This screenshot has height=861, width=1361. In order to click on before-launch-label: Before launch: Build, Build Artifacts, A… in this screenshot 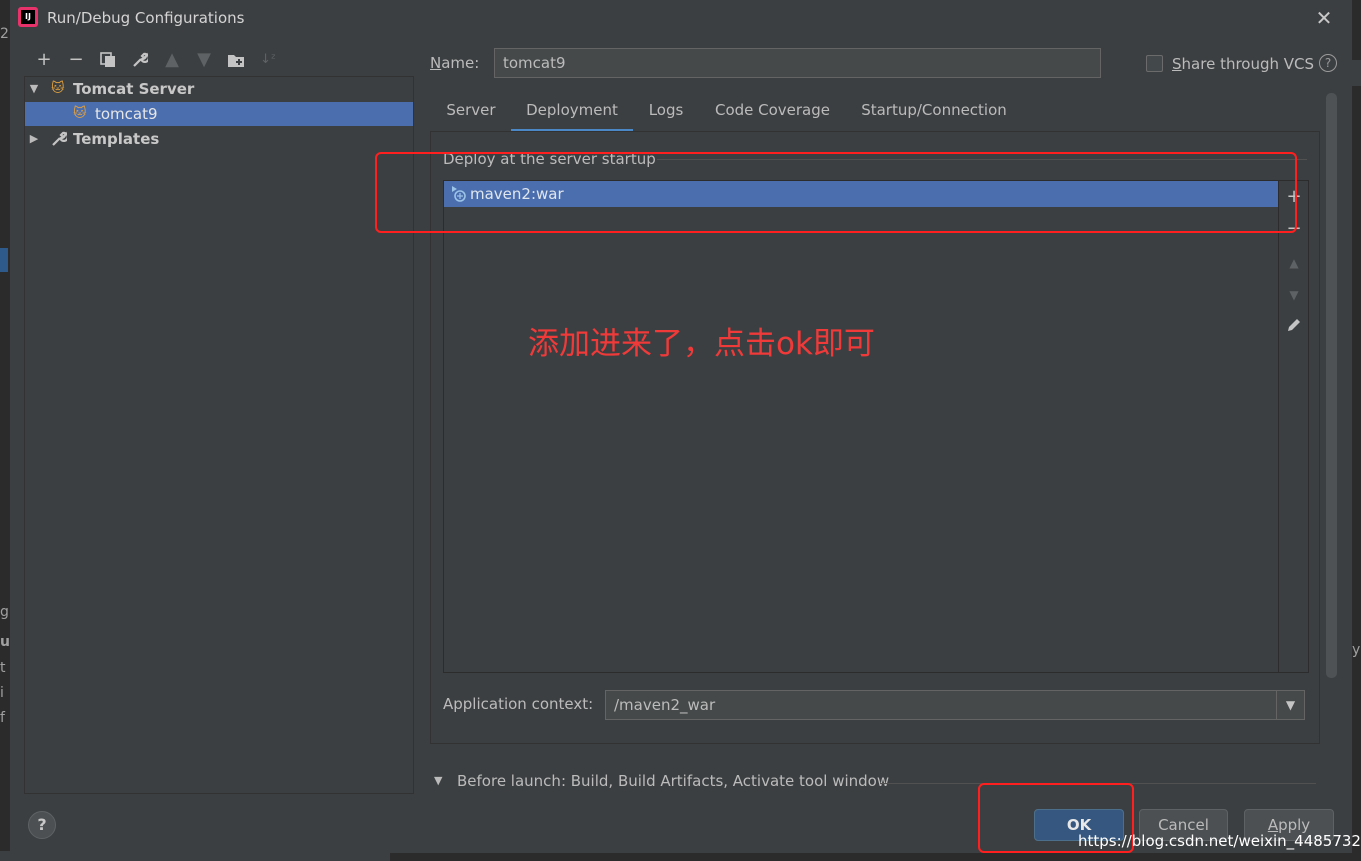, I will do `click(673, 781)`.